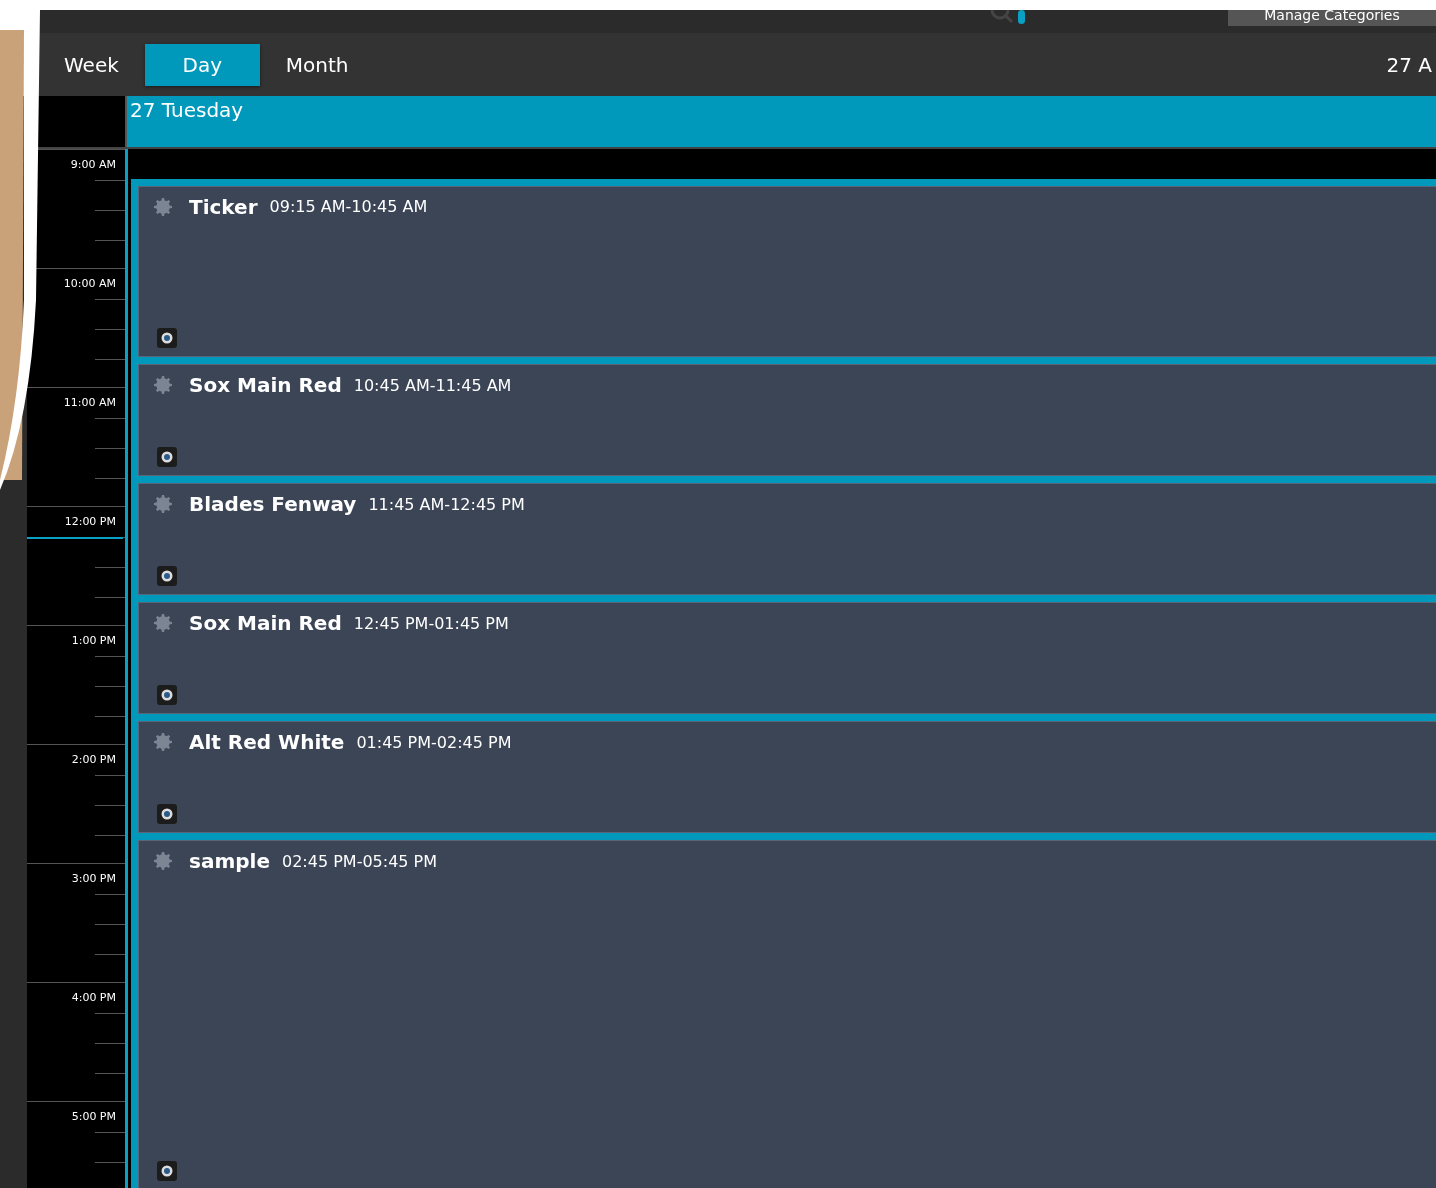 Image resolution: width=1436 pixels, height=1188 pixels. What do you see at coordinates (90, 521) in the screenshot?
I see `time-label: 12:00 PM` at bounding box center [90, 521].